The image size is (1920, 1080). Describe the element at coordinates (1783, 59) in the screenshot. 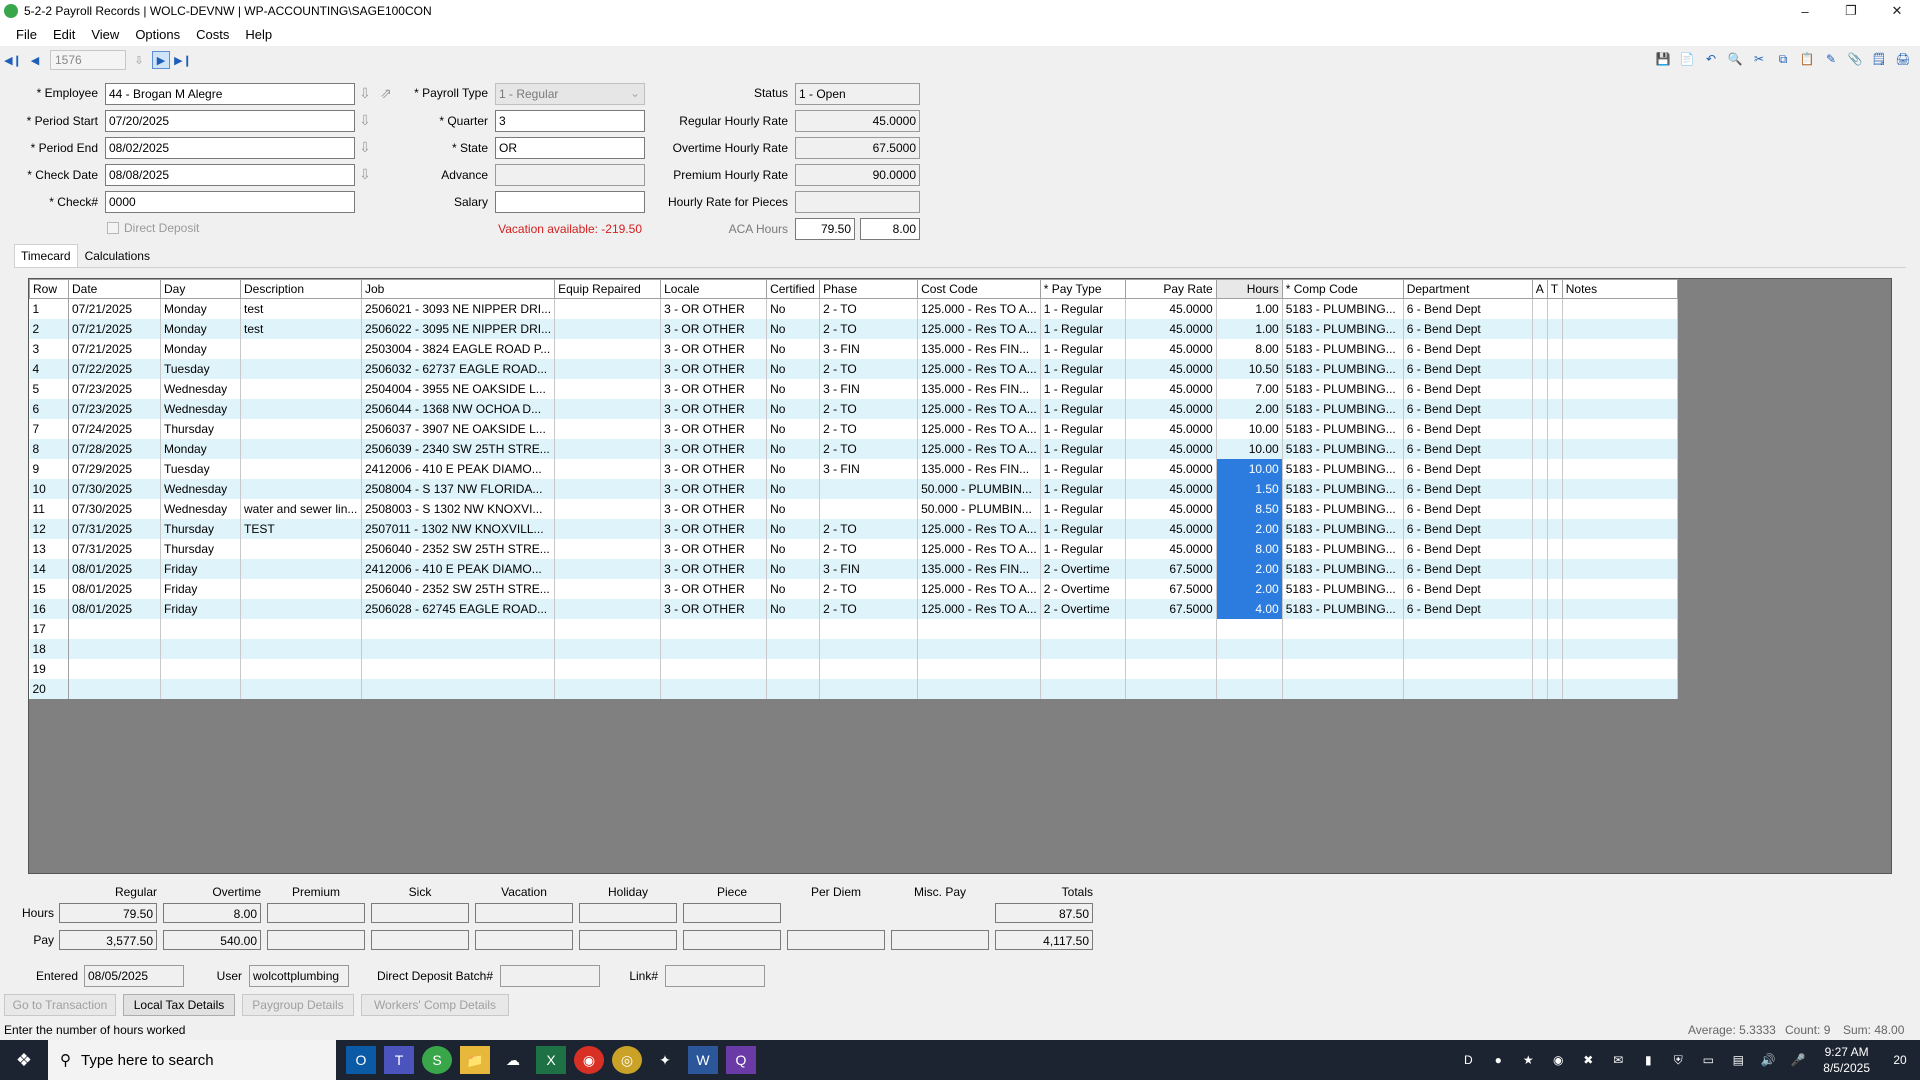

I see `copy-icon: ⧉` at that location.